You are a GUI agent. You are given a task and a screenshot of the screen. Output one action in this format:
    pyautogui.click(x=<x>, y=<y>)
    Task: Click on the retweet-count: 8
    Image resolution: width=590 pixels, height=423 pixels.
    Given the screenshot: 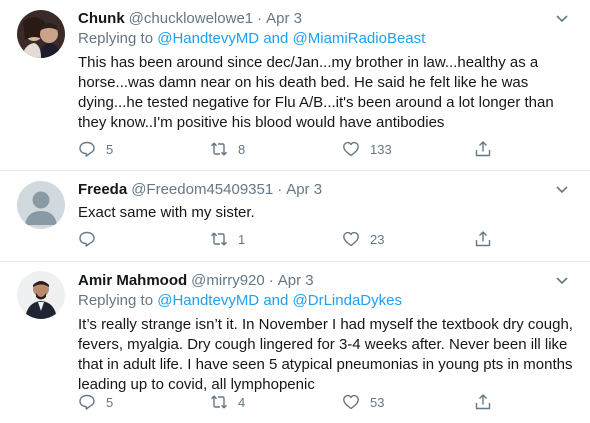 What is the action you would take?
    pyautogui.click(x=242, y=149)
    